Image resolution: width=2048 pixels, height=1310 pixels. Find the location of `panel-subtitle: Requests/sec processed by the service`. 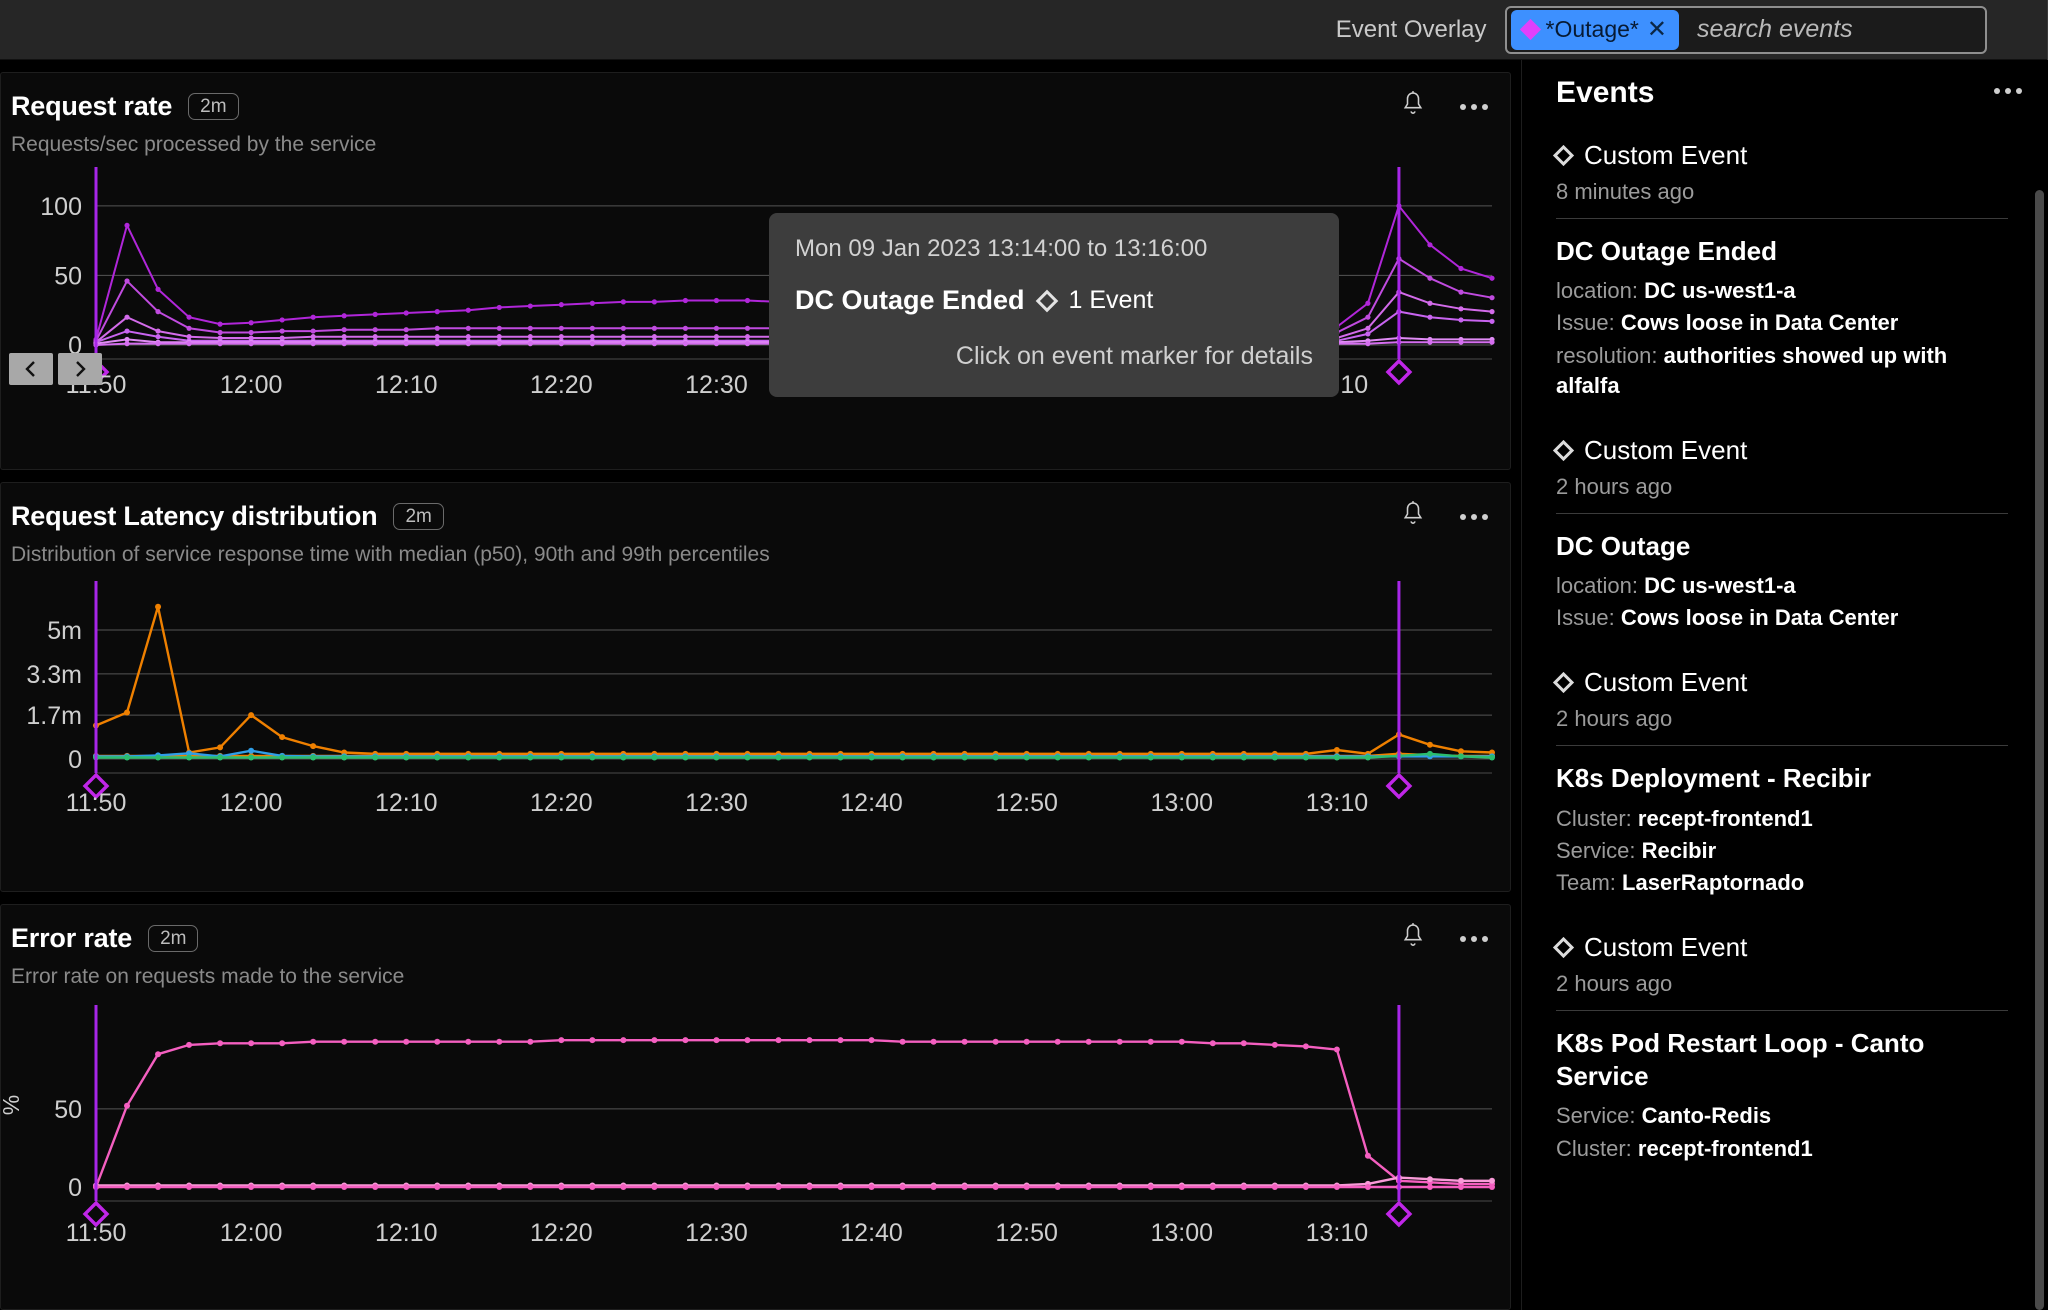

panel-subtitle: Requests/sec processed by the service is located at coordinates (194, 144).